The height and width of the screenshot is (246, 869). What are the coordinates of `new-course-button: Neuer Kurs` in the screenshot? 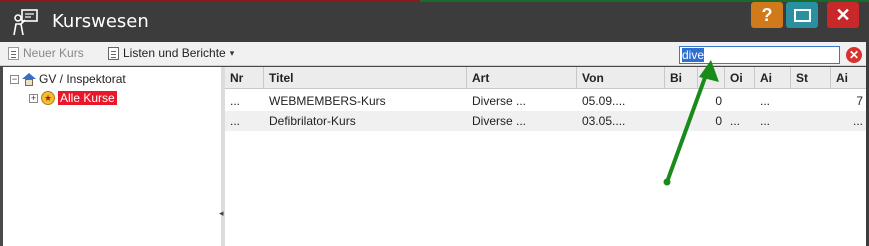 It's located at (46, 53).